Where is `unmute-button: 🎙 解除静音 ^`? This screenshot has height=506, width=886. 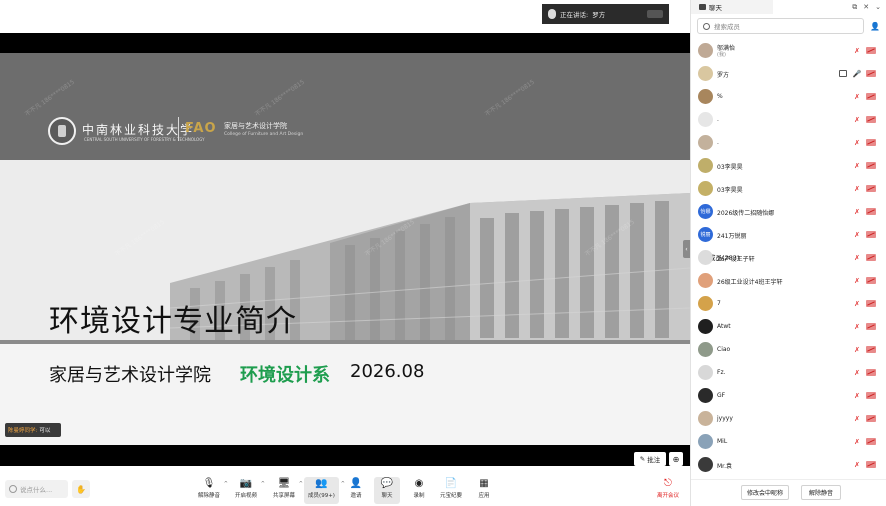 unmute-button: 🎙 解除静音 ^ is located at coordinates (212, 490).